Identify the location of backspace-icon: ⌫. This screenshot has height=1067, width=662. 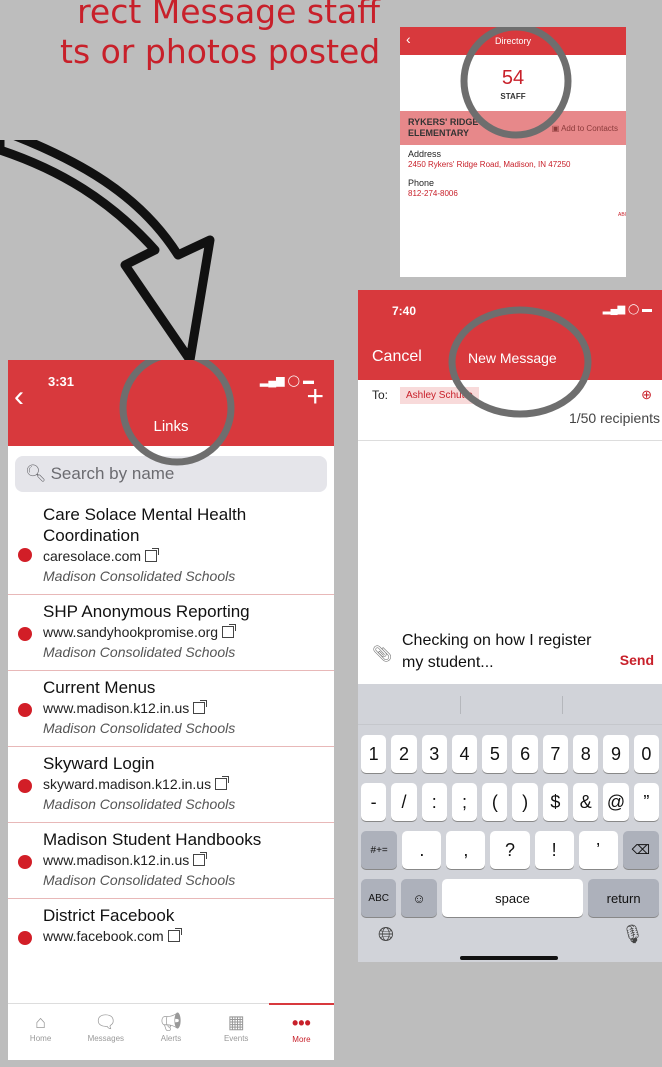
(641, 849).